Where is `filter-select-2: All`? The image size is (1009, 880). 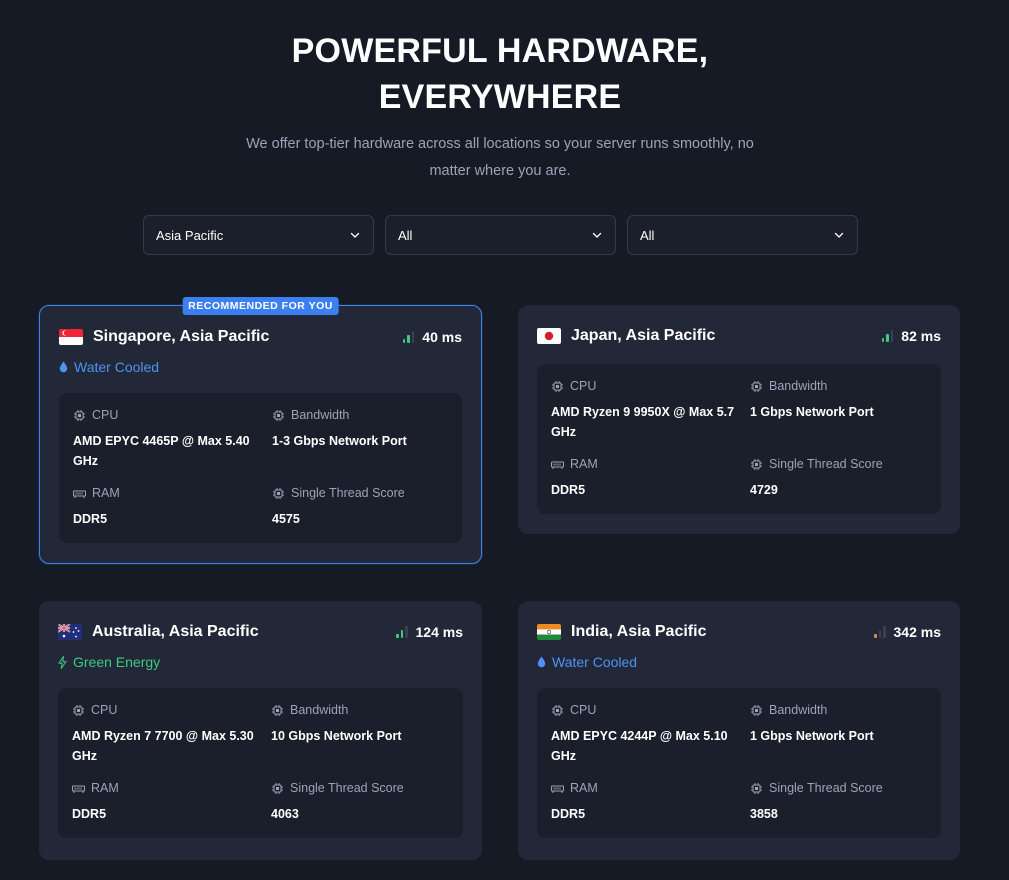
filter-select-2: All is located at coordinates (500, 235).